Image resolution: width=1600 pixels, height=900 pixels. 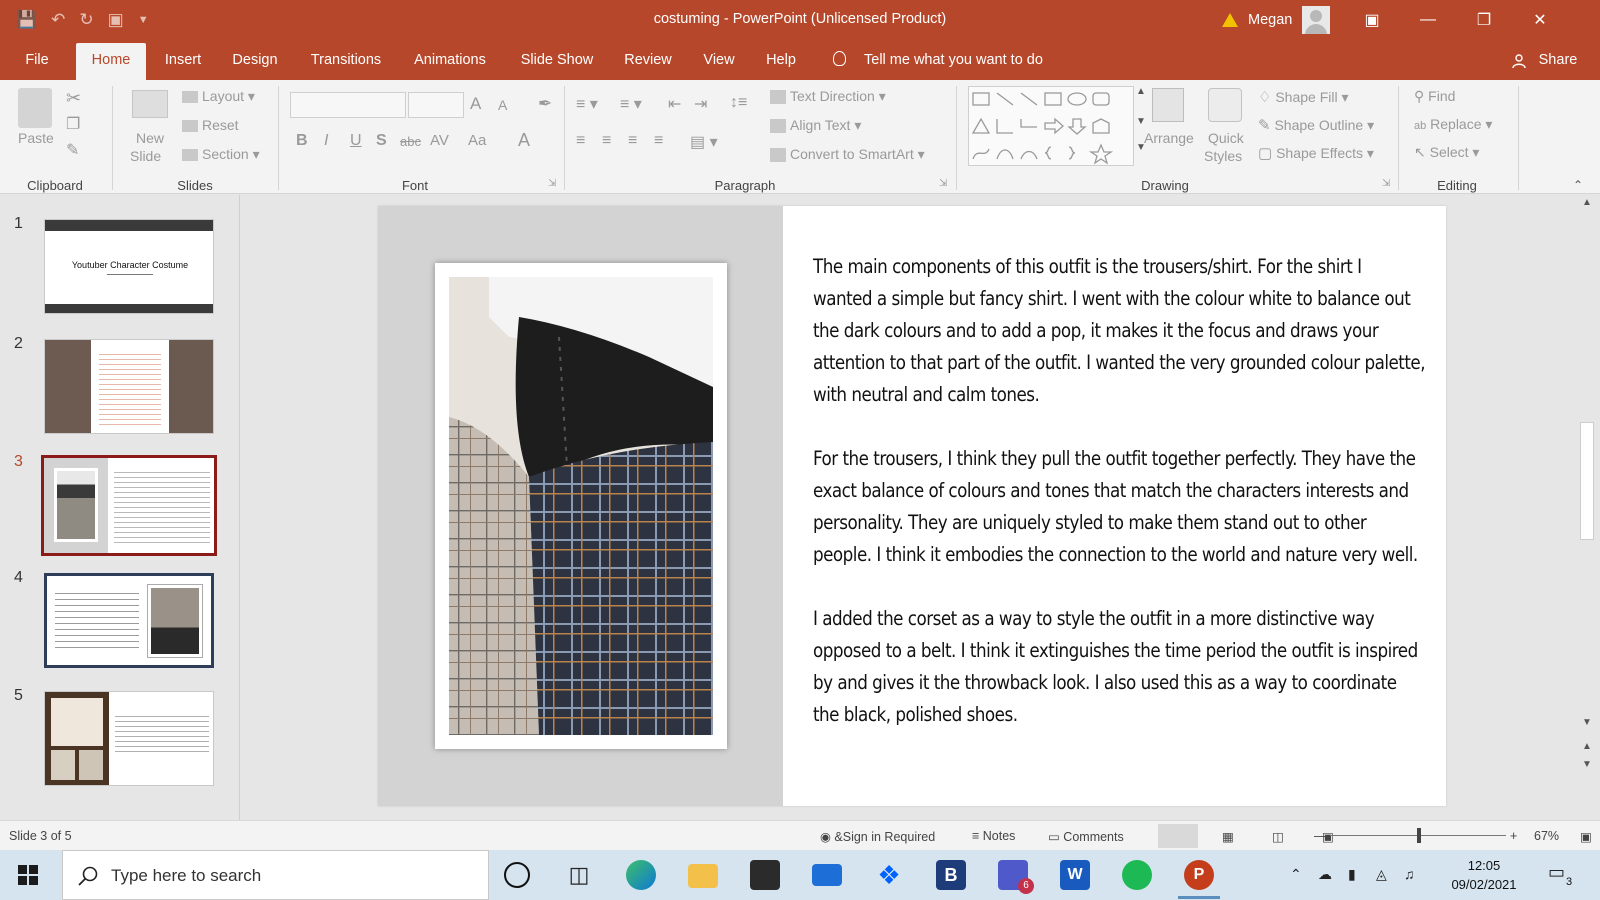 What do you see at coordinates (1484, 875) in the screenshot?
I see `taskbar-clock: 12:05 09/02/2021` at bounding box center [1484, 875].